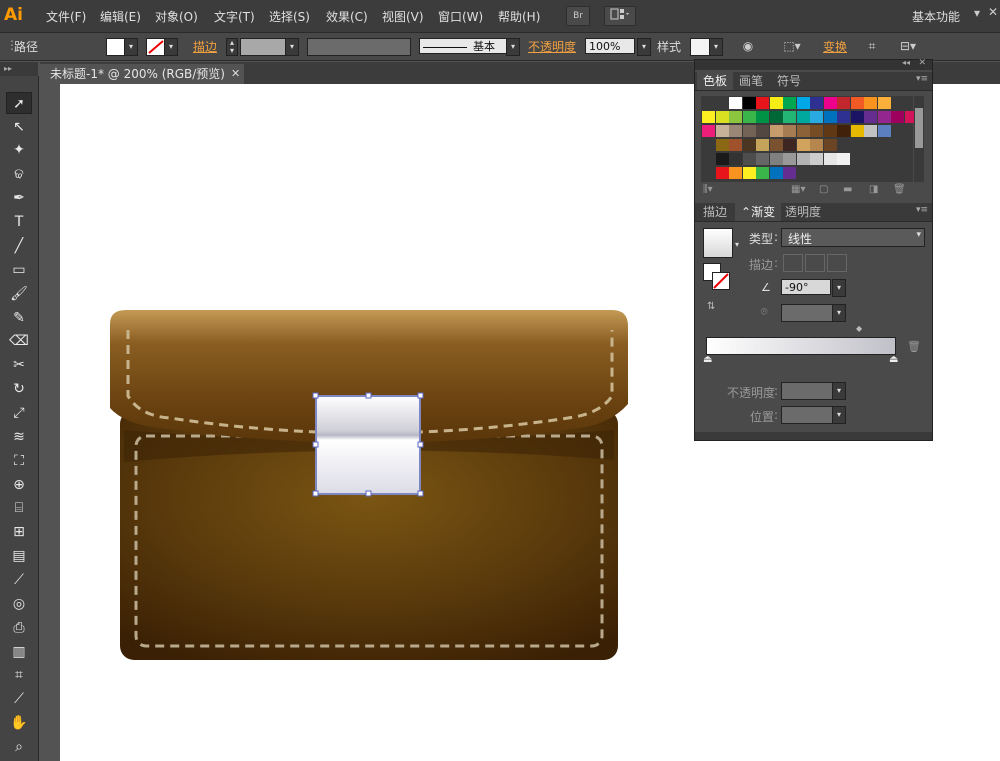 This screenshot has width=1000, height=761. I want to click on swatch-options-icon: ▢, so click(823, 189).